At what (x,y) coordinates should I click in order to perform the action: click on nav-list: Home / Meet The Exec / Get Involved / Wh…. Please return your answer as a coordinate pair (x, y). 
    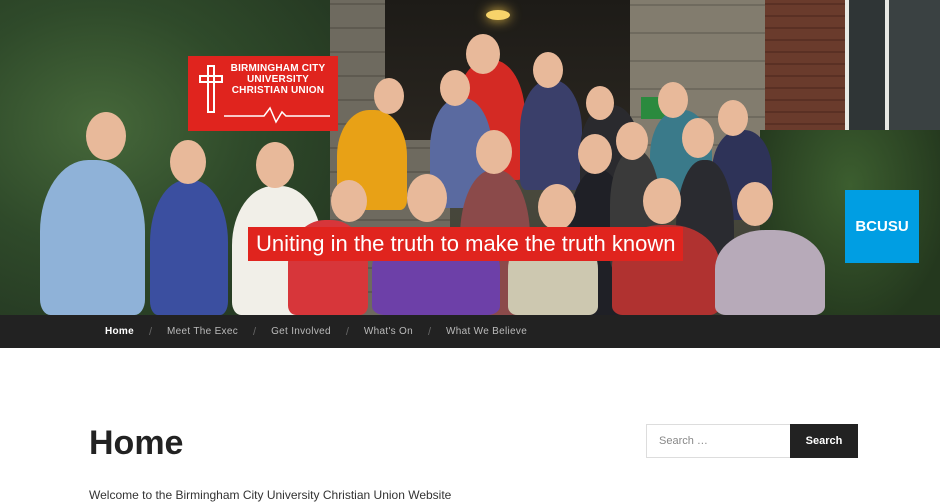
    Looking at the image, I should click on (316, 331).